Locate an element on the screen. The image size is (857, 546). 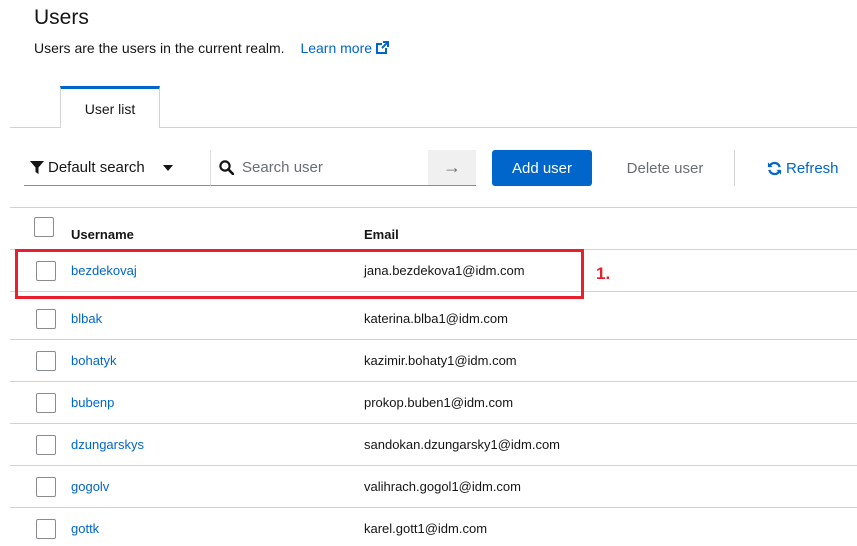
refresh-label: Refresh is located at coordinates (812, 168).